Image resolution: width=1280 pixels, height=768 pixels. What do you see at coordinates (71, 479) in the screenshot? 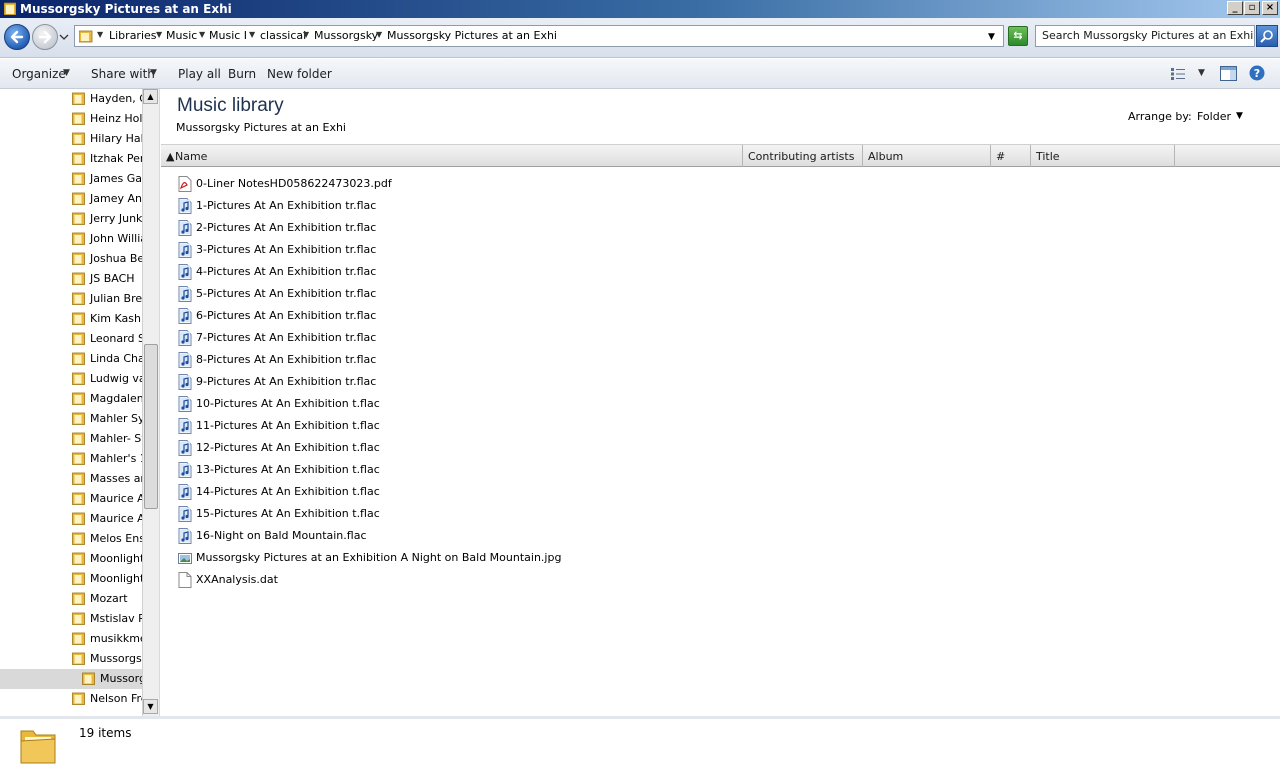
I see `nav-folder-item: Masses an` at bounding box center [71, 479].